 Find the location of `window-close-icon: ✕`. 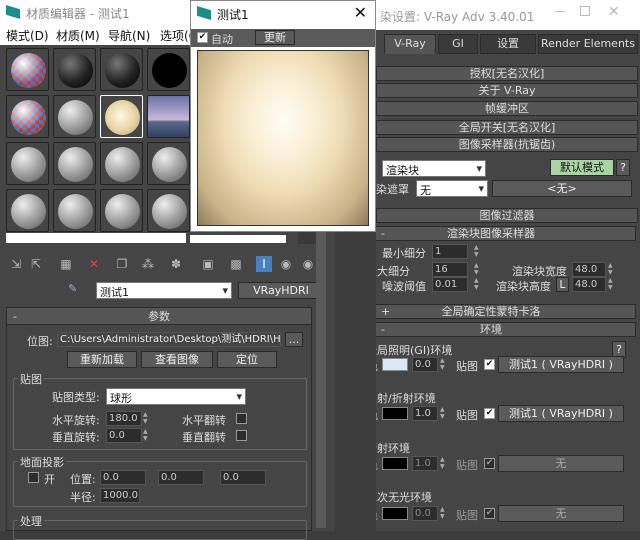

window-close-icon: ✕ is located at coordinates (614, 12).